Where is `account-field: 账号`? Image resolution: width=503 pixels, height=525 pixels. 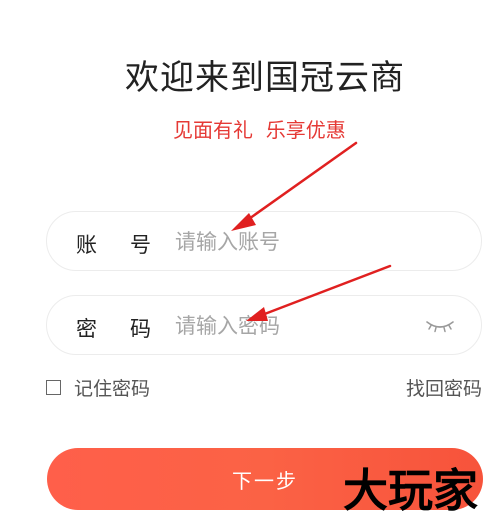
account-field: 账号 is located at coordinates (264, 241).